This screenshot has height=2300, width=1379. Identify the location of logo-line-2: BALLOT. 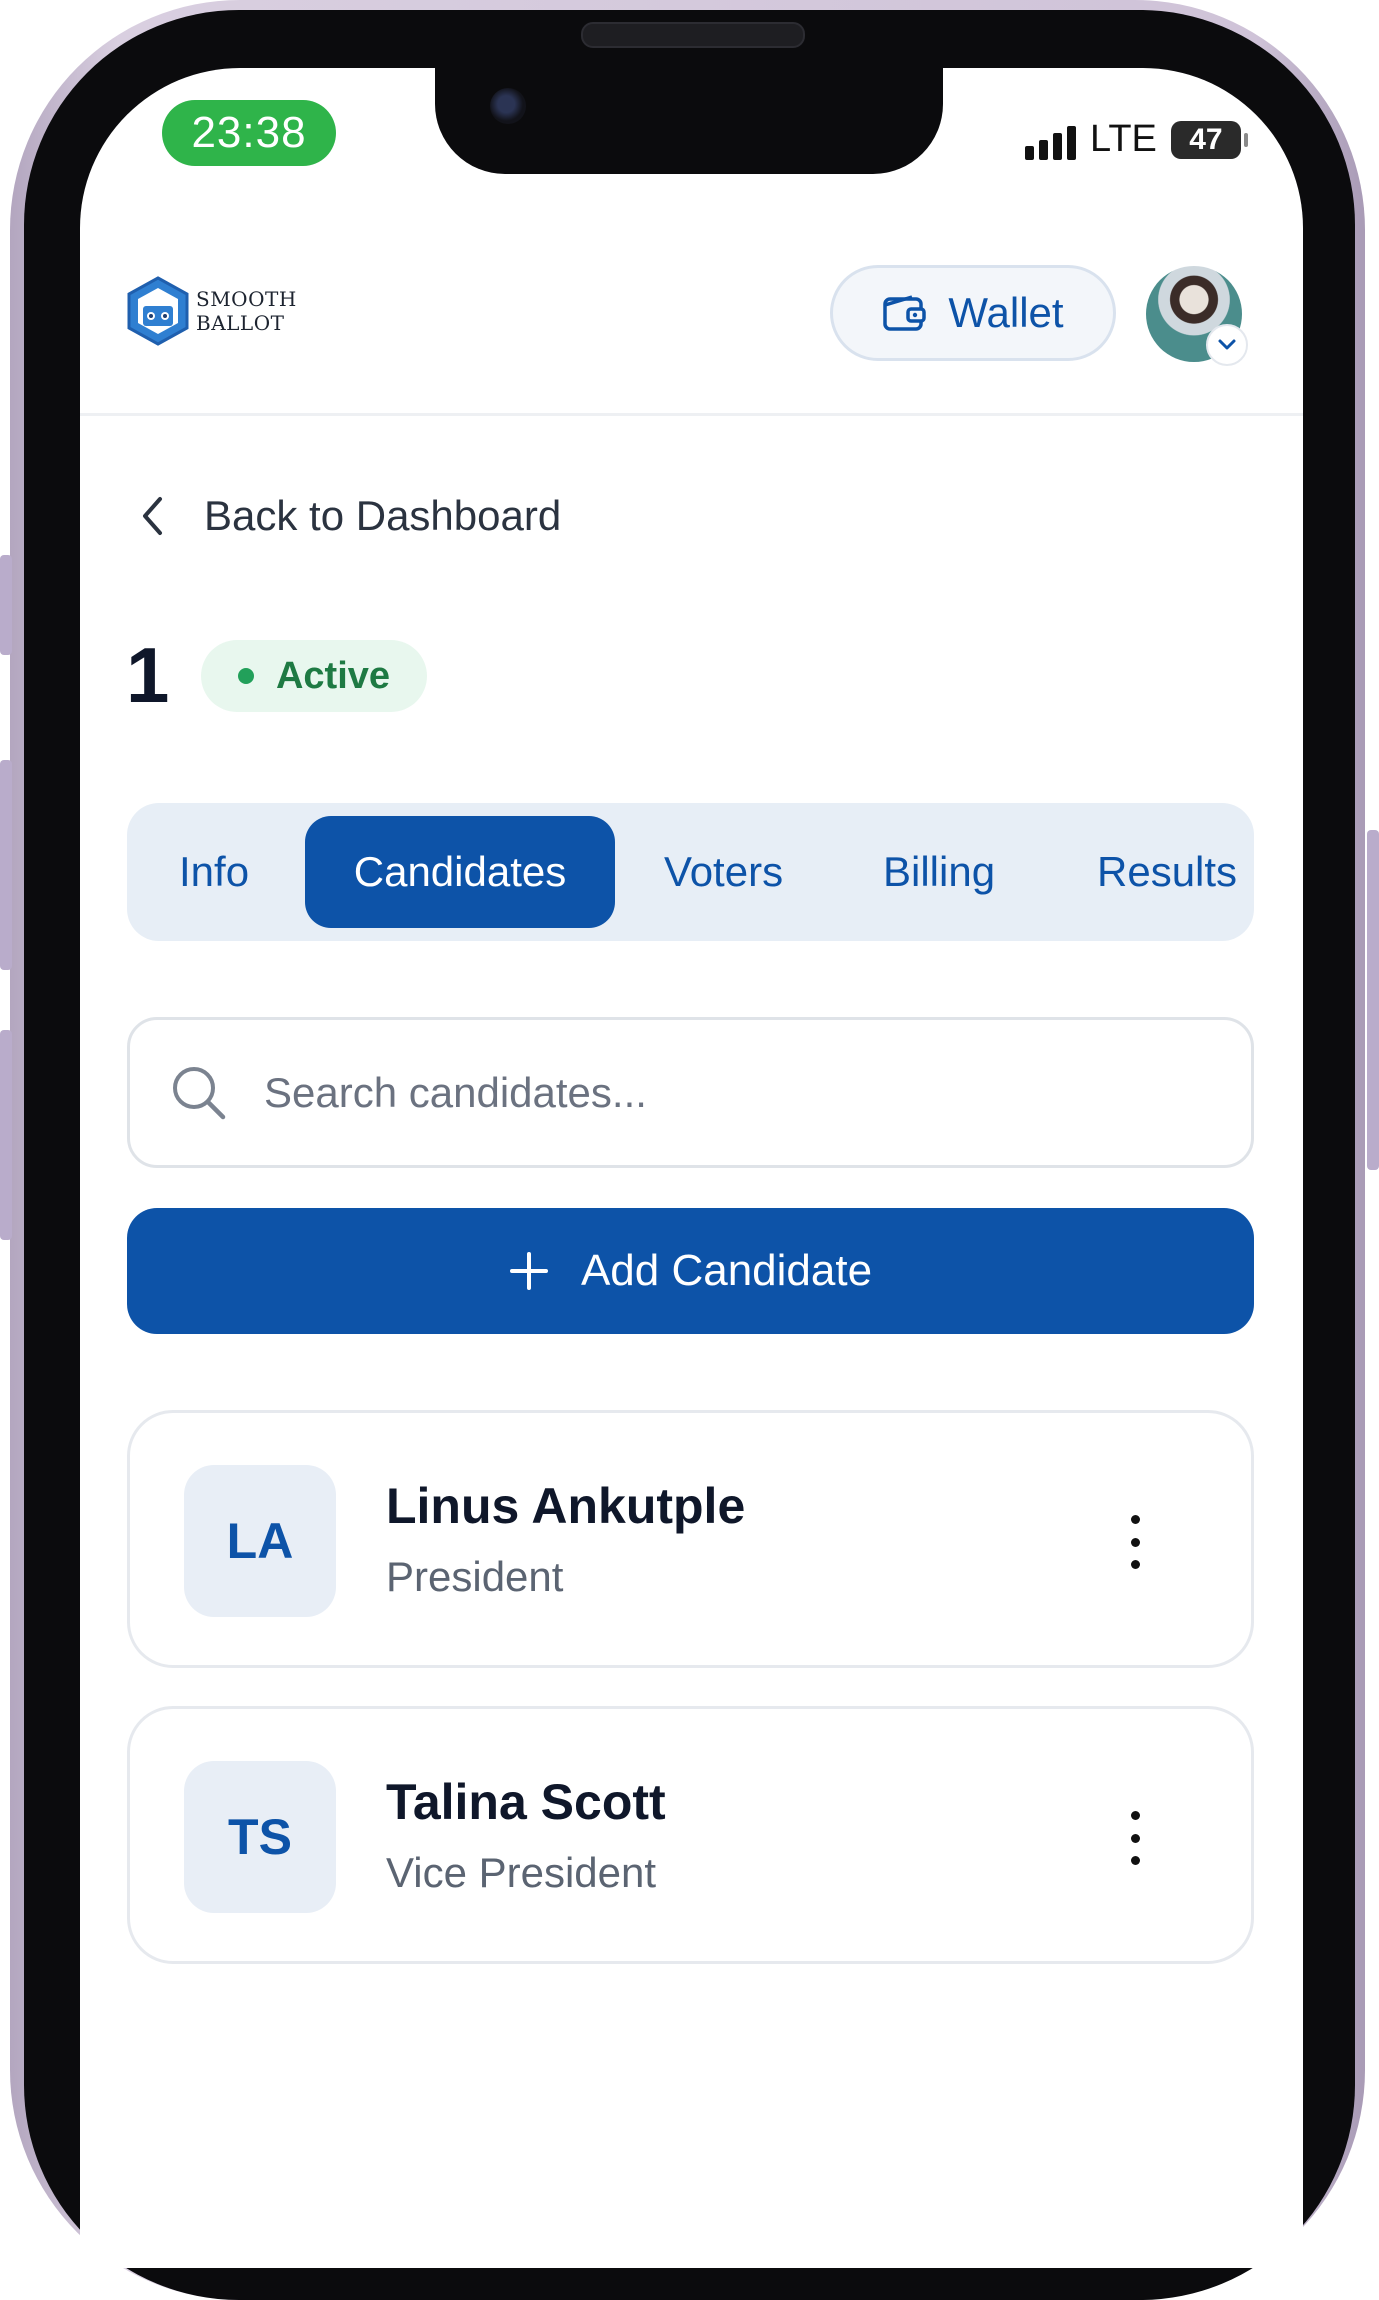
(240, 323).